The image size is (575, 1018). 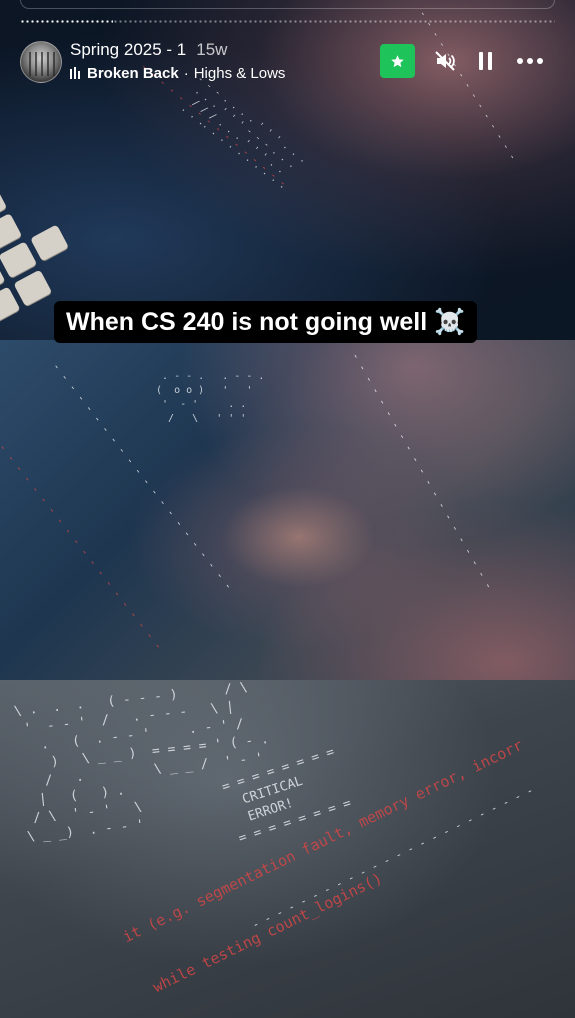 I want to click on avatar, so click(x=41, y=62).